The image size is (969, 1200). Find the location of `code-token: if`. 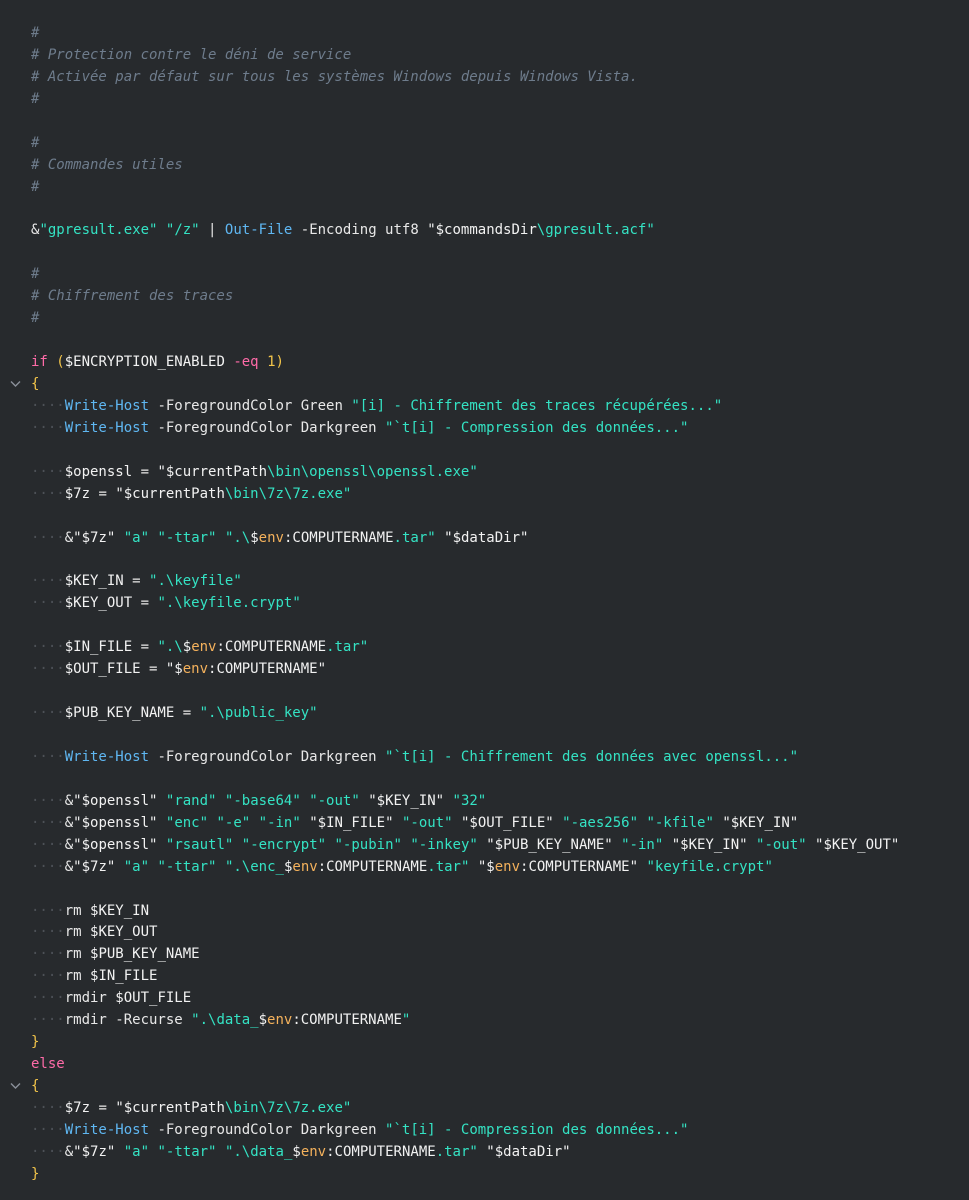

code-token: if is located at coordinates (39, 362).